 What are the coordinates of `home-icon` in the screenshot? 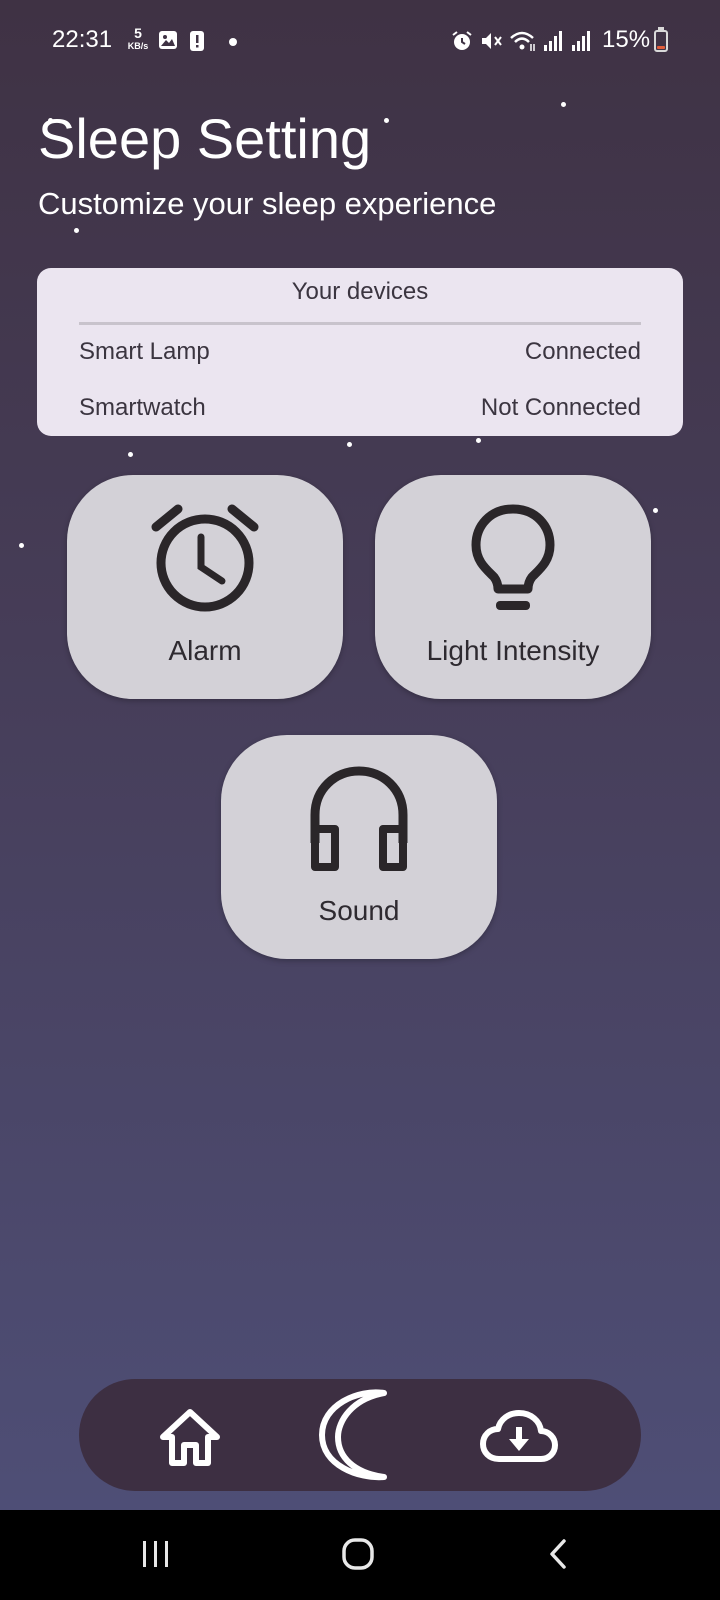 It's located at (190, 1439).